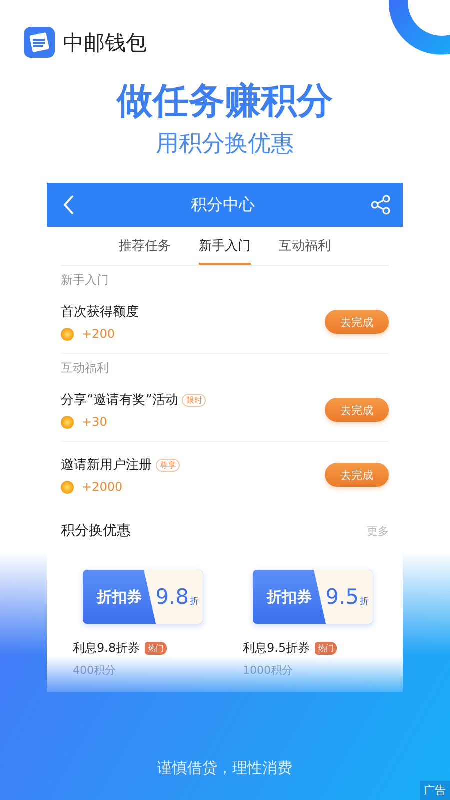 The height and width of the screenshot is (800, 450). I want to click on discount-value: 9.8, so click(172, 597).